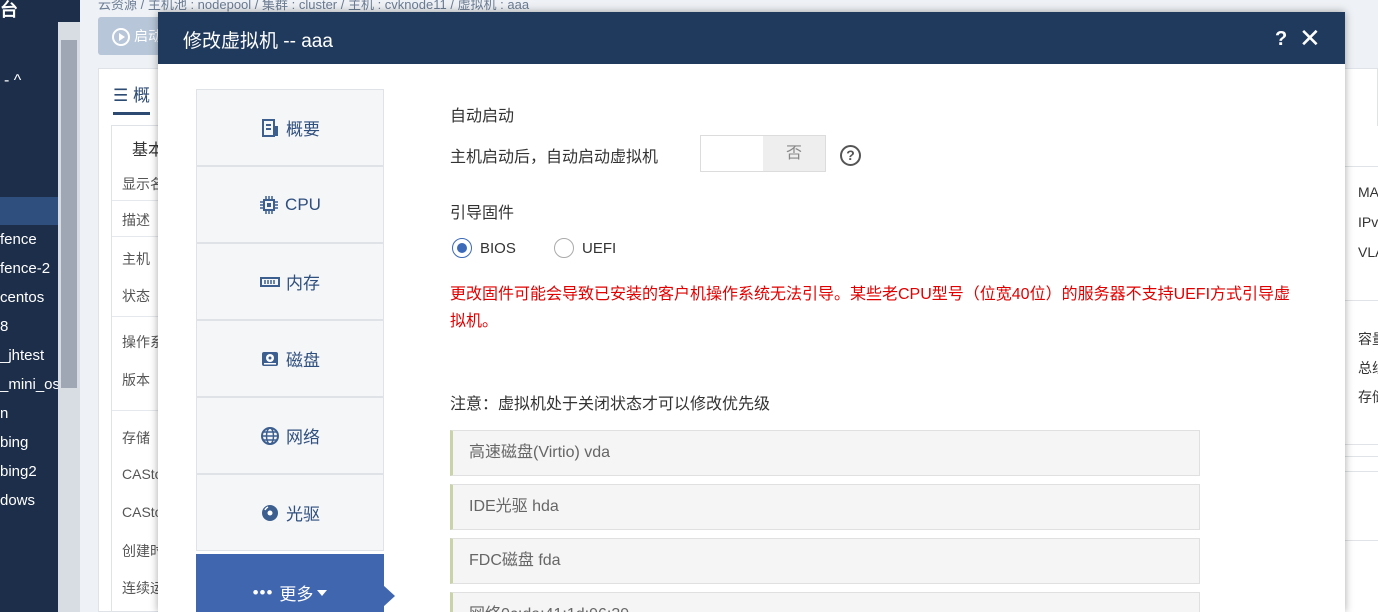  What do you see at coordinates (1368, 339) in the screenshot?
I see `disk-label: 容量` at bounding box center [1368, 339].